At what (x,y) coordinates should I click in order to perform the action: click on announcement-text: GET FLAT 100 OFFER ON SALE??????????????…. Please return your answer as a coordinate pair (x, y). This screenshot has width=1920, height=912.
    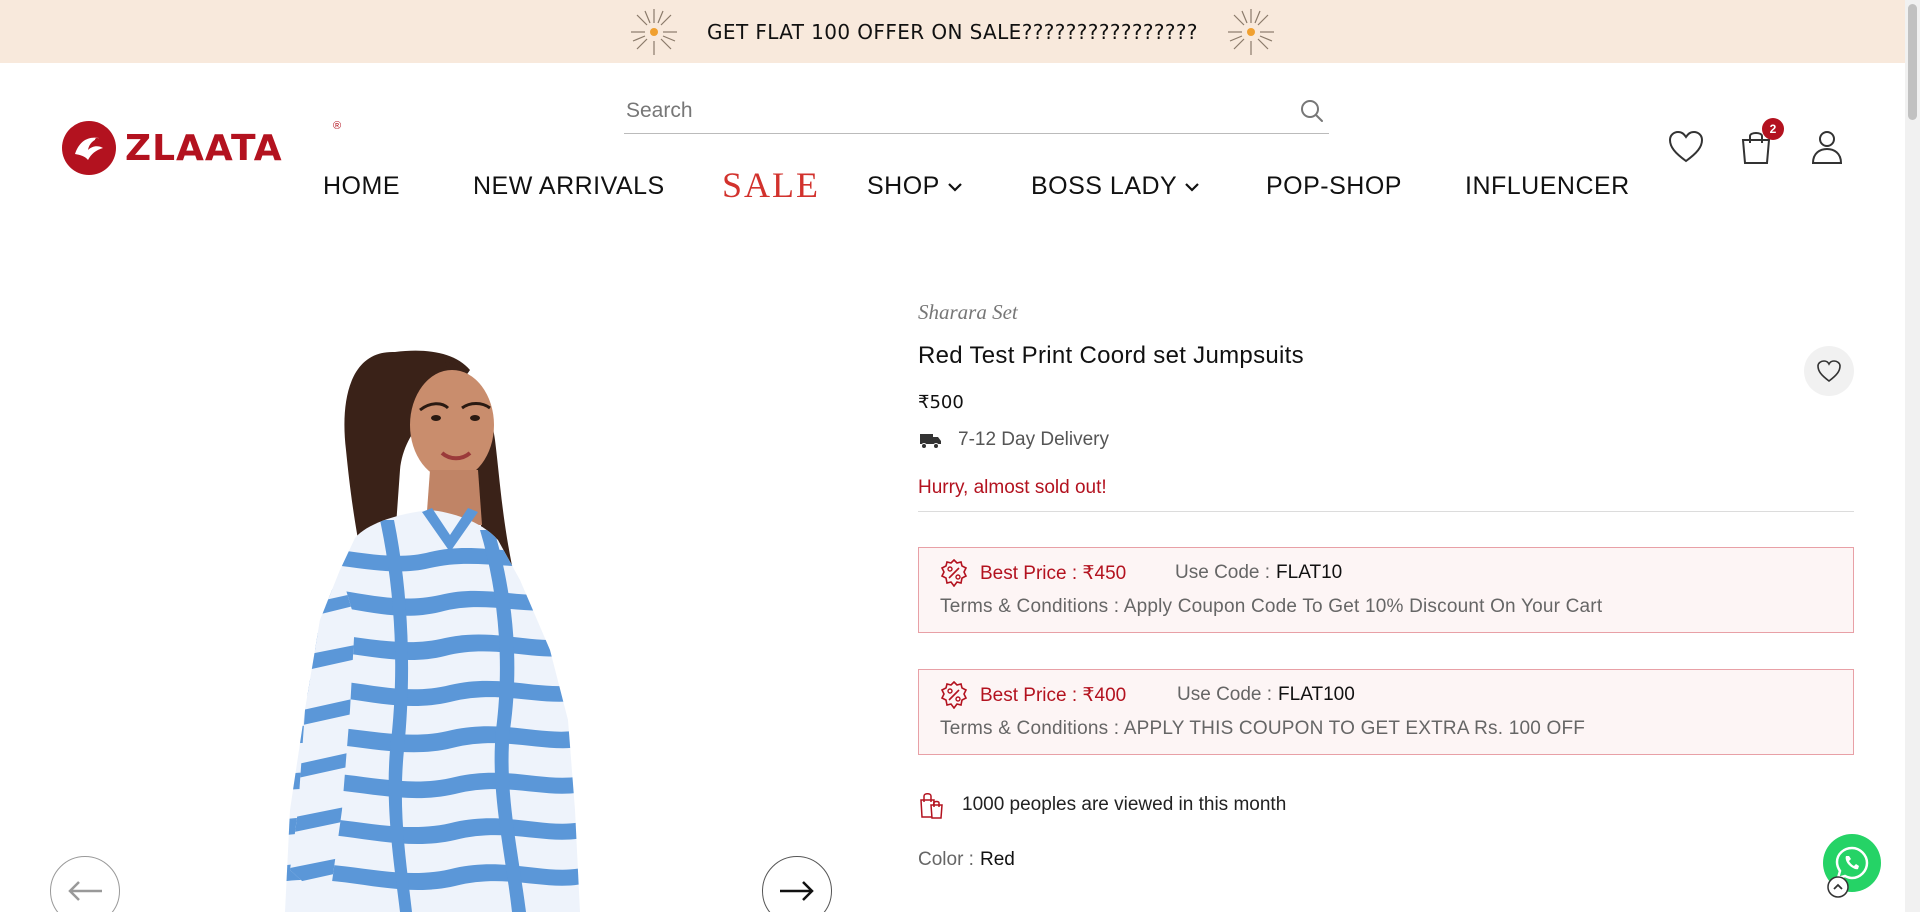
    Looking at the image, I should click on (952, 31).